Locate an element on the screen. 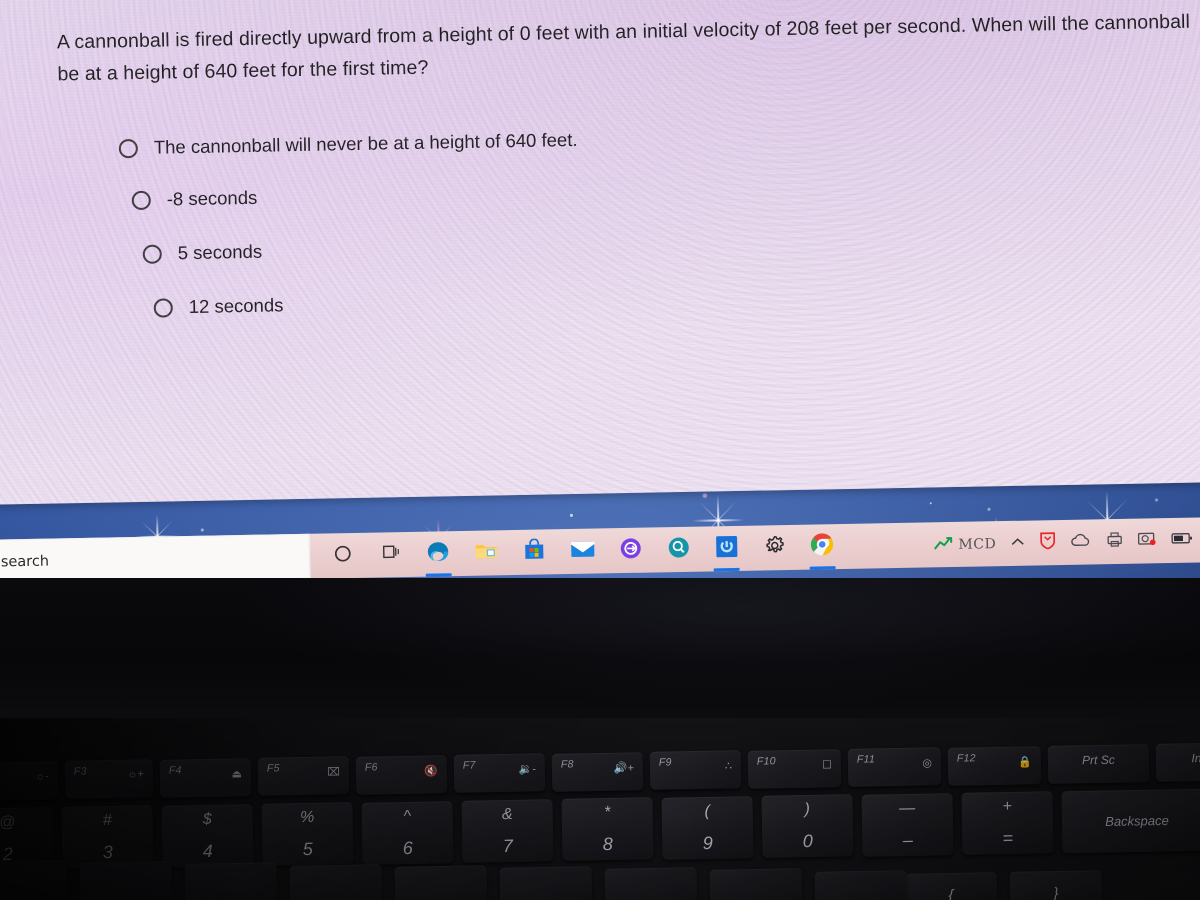  taskbar-button-cortana is located at coordinates (342, 556).